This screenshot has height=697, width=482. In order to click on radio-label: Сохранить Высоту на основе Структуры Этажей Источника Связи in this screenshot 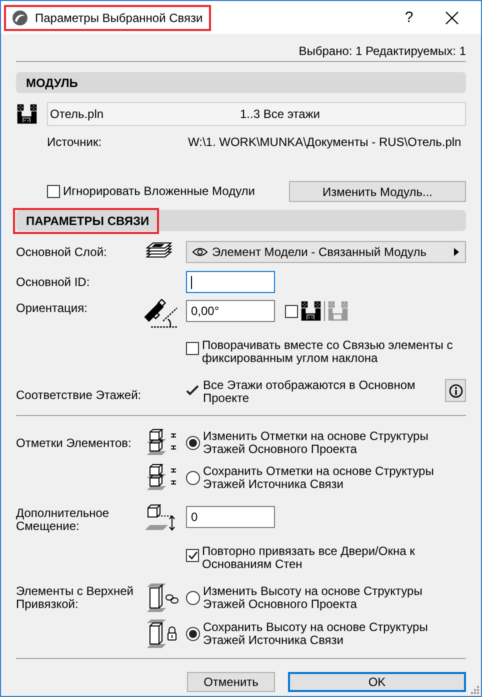, I will do `click(316, 634)`.